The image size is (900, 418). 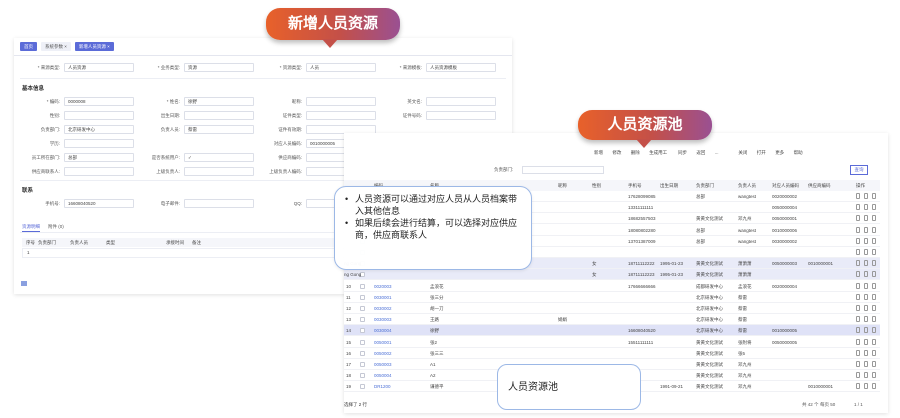 What do you see at coordinates (761, 152) in the screenshot?
I see `toolbar-button: 打开` at bounding box center [761, 152].